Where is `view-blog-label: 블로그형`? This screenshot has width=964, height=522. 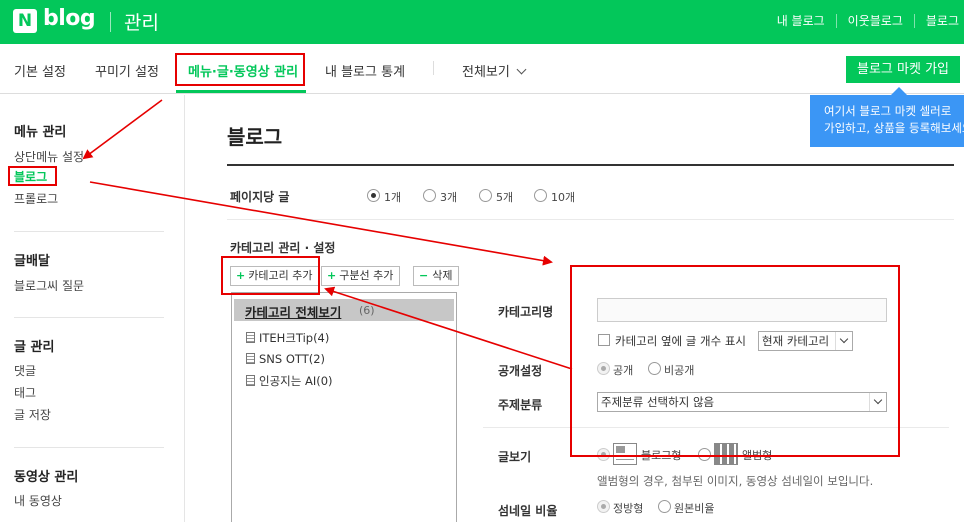 view-blog-label: 블로그형 is located at coordinates (661, 455).